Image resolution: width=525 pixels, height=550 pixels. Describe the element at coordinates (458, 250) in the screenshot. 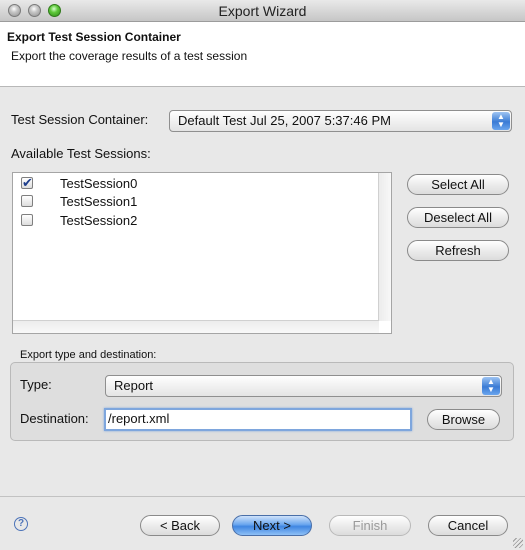

I see `refresh-button: Refresh` at that location.